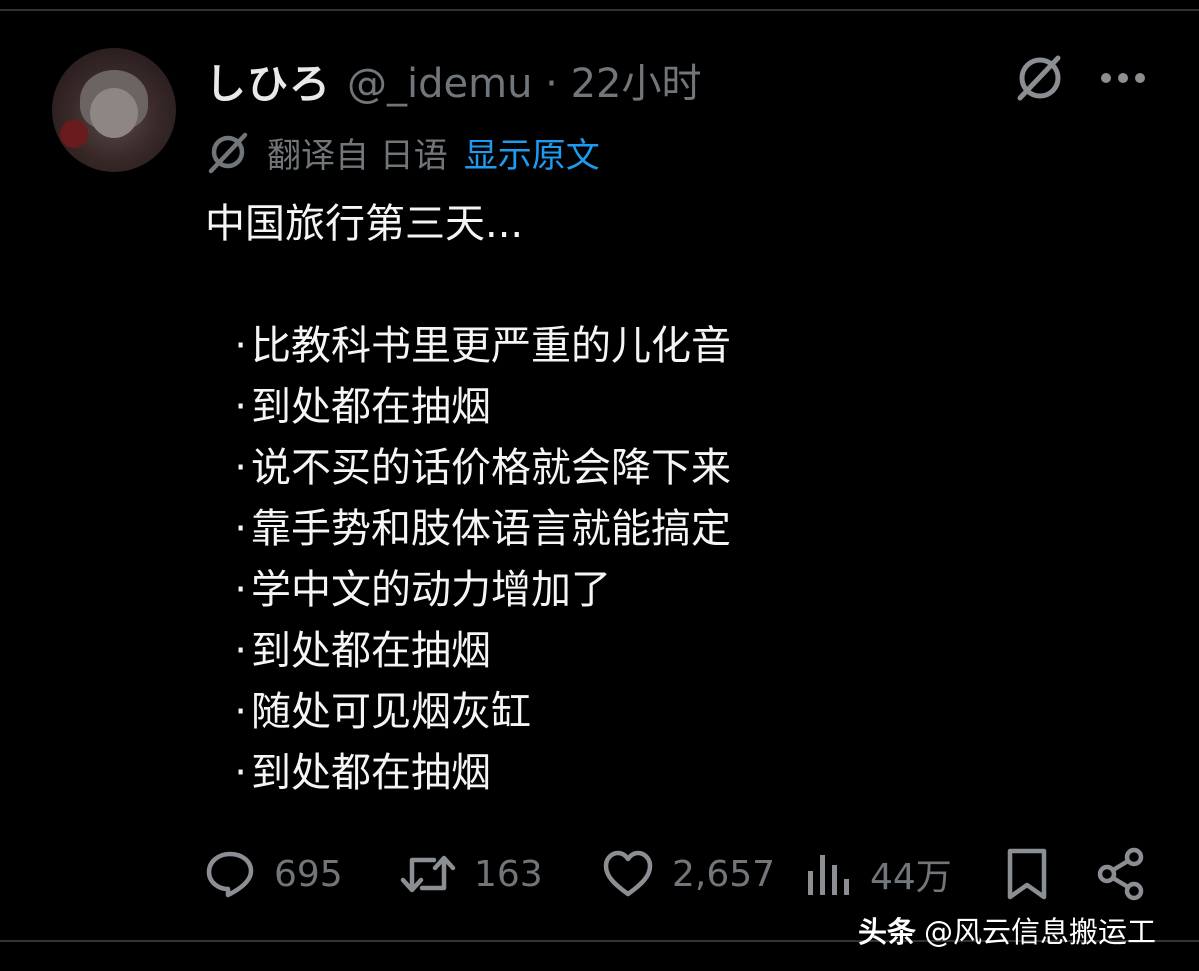  I want to click on avatar-accent, so click(74, 134).